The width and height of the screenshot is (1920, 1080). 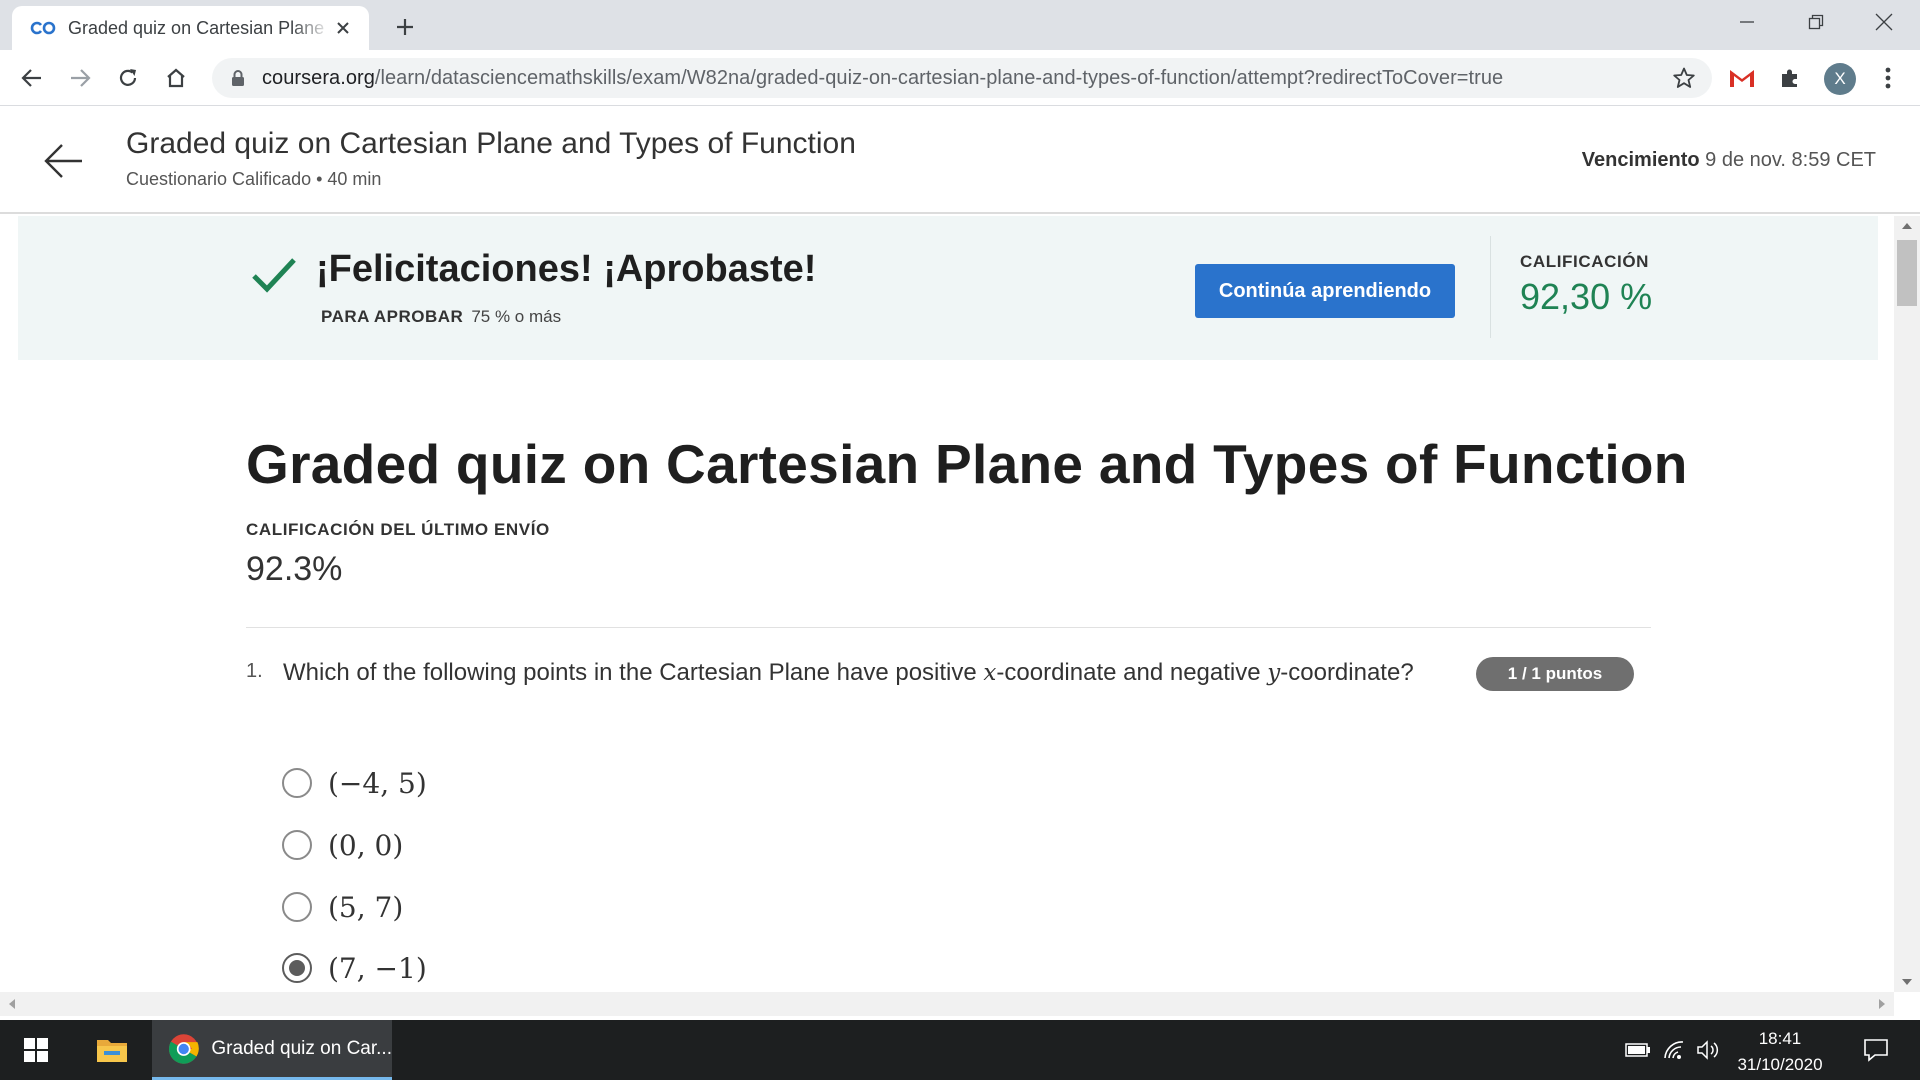 What do you see at coordinates (1884, 22) in the screenshot?
I see `window-close-icon` at bounding box center [1884, 22].